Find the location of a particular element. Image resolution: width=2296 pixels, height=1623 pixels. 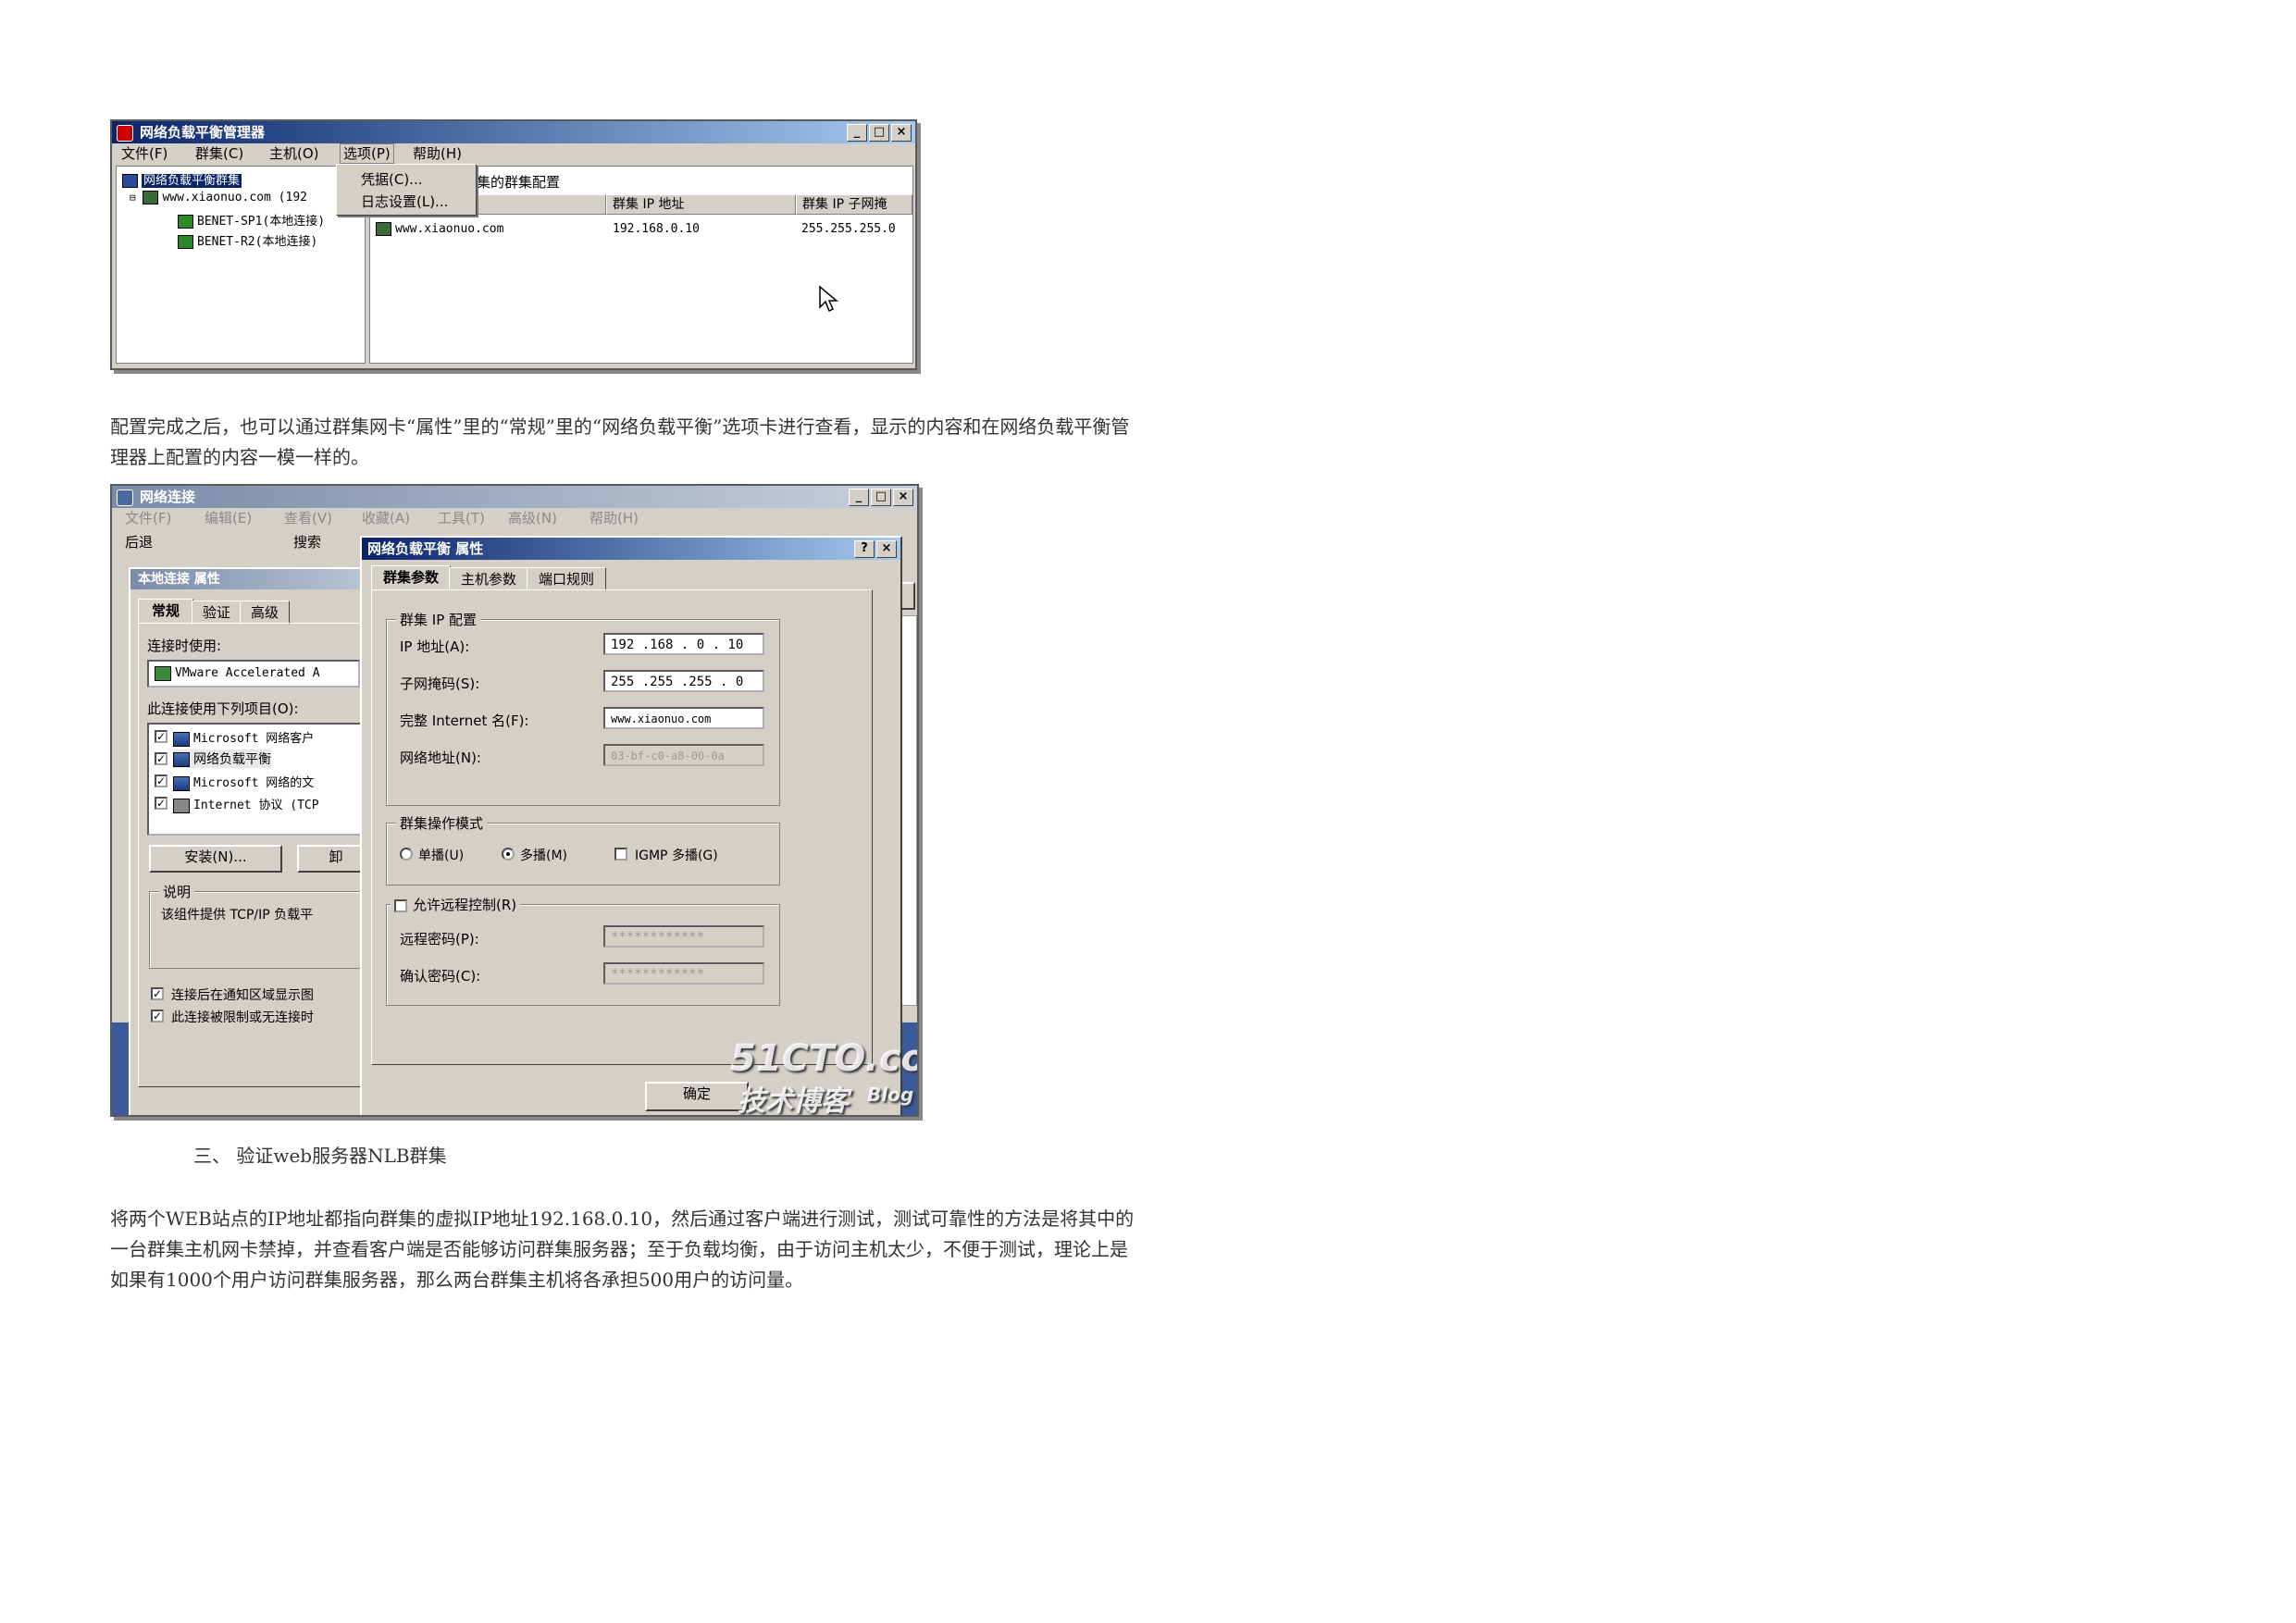

detail-title: 群集的群集配置 is located at coordinates (512, 182).